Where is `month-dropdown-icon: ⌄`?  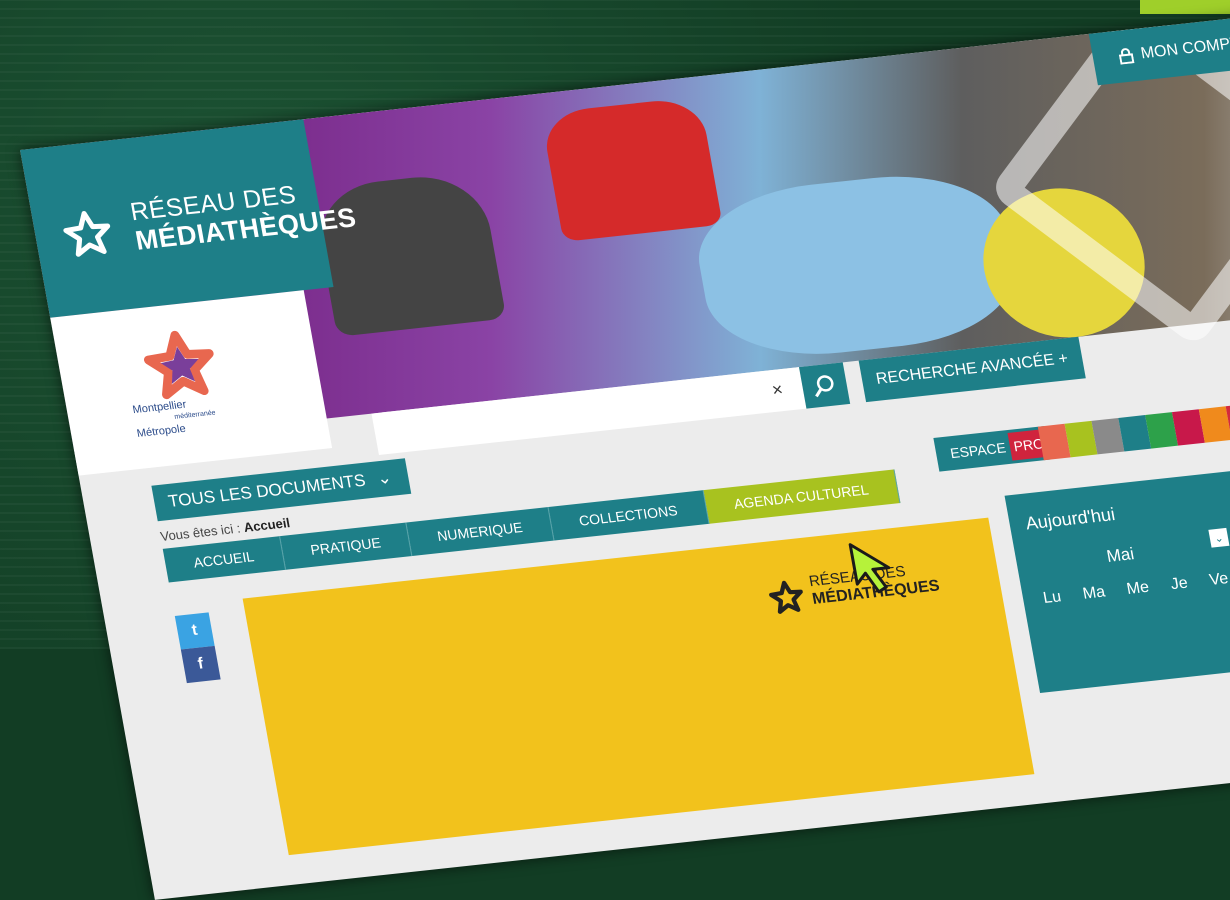
month-dropdown-icon: ⌄ is located at coordinates (1219, 537).